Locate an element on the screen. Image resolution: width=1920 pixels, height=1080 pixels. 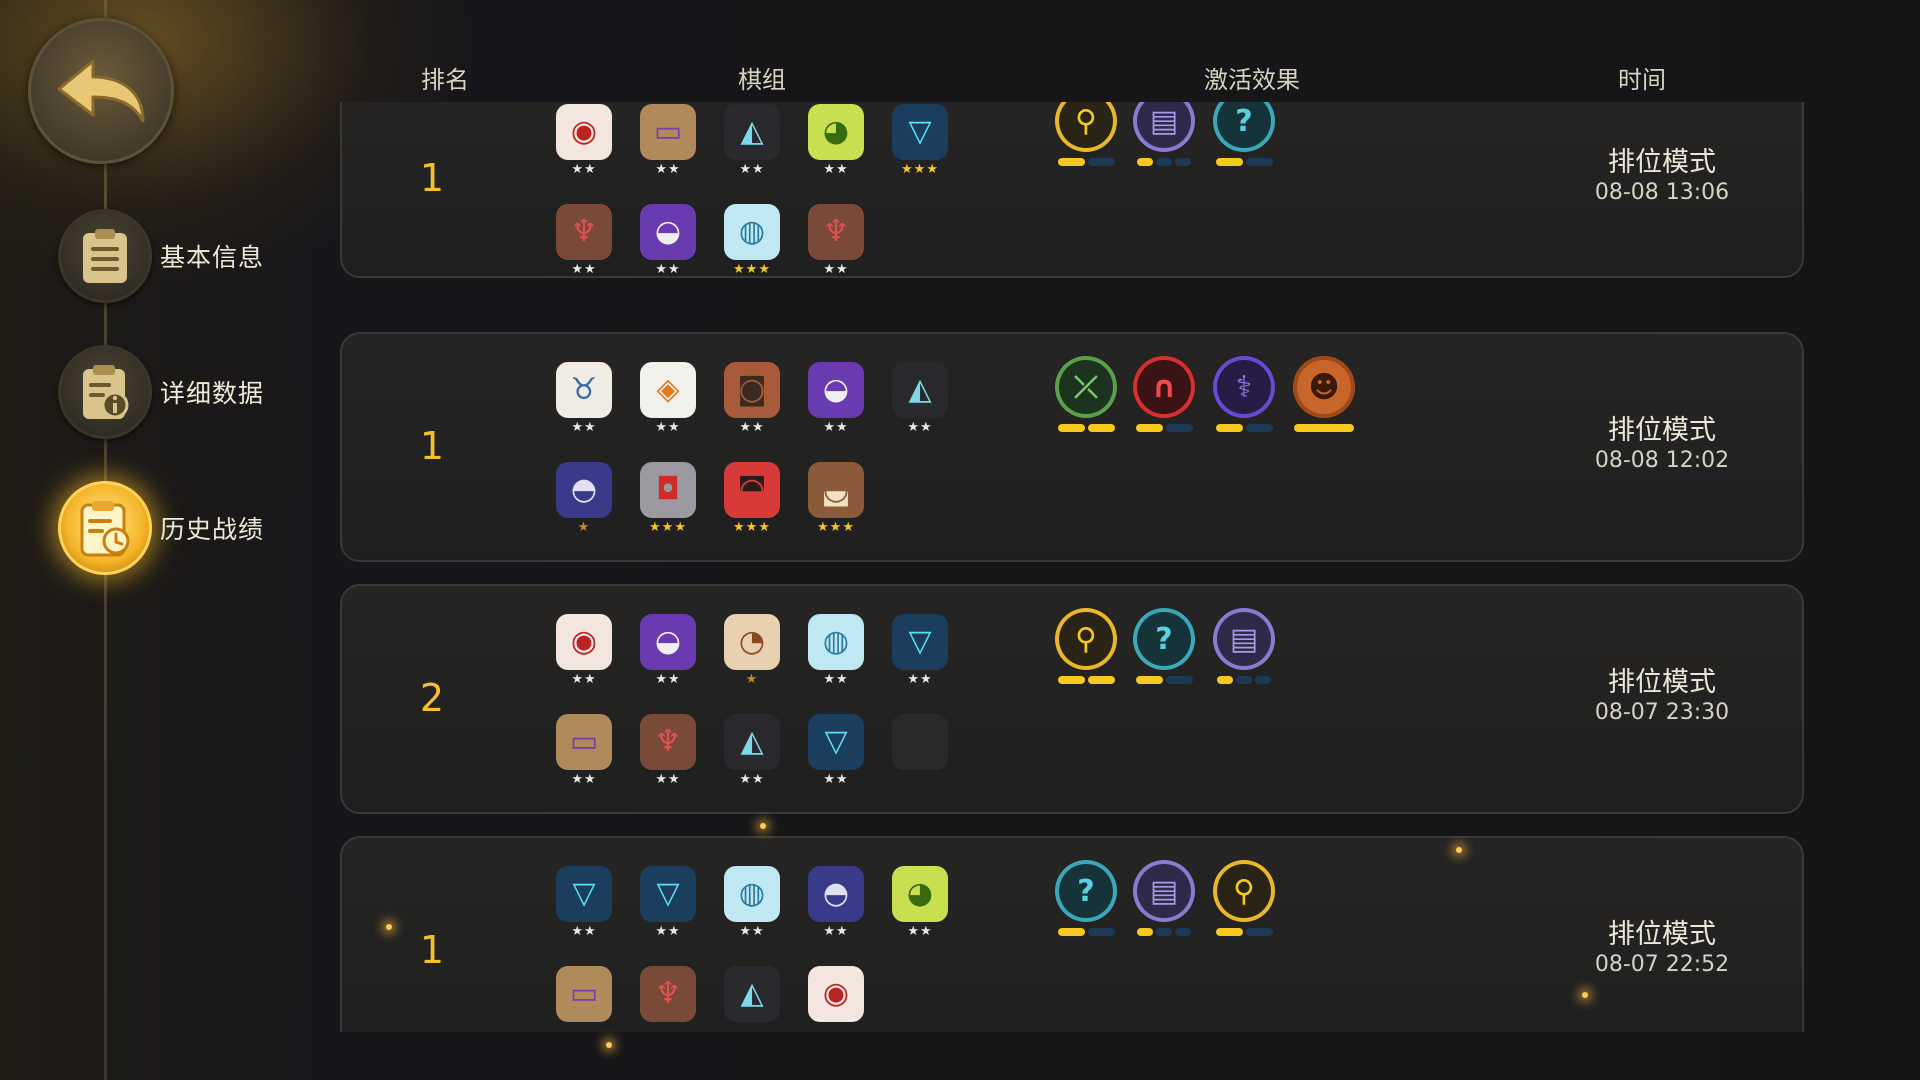
chess-piece is located at coordinates (920, 754).